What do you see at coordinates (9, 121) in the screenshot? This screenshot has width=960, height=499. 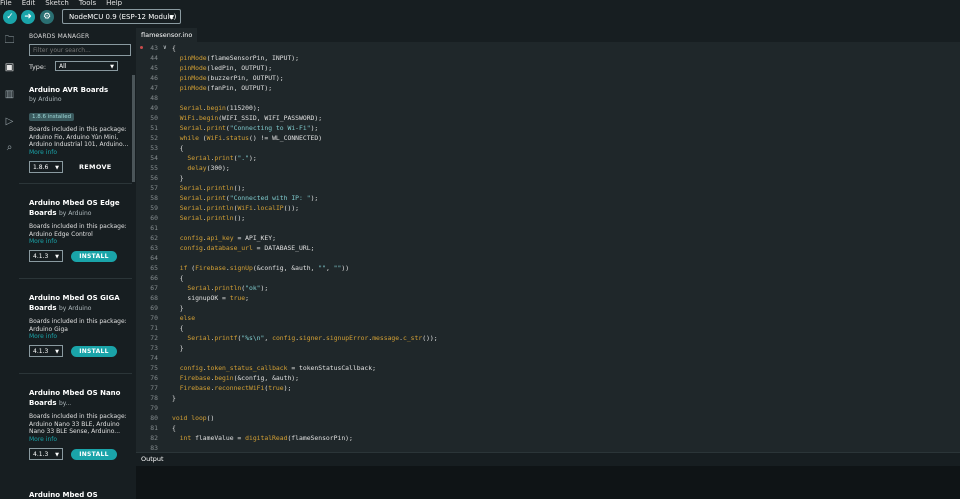 I see `debug-icon: ▷` at bounding box center [9, 121].